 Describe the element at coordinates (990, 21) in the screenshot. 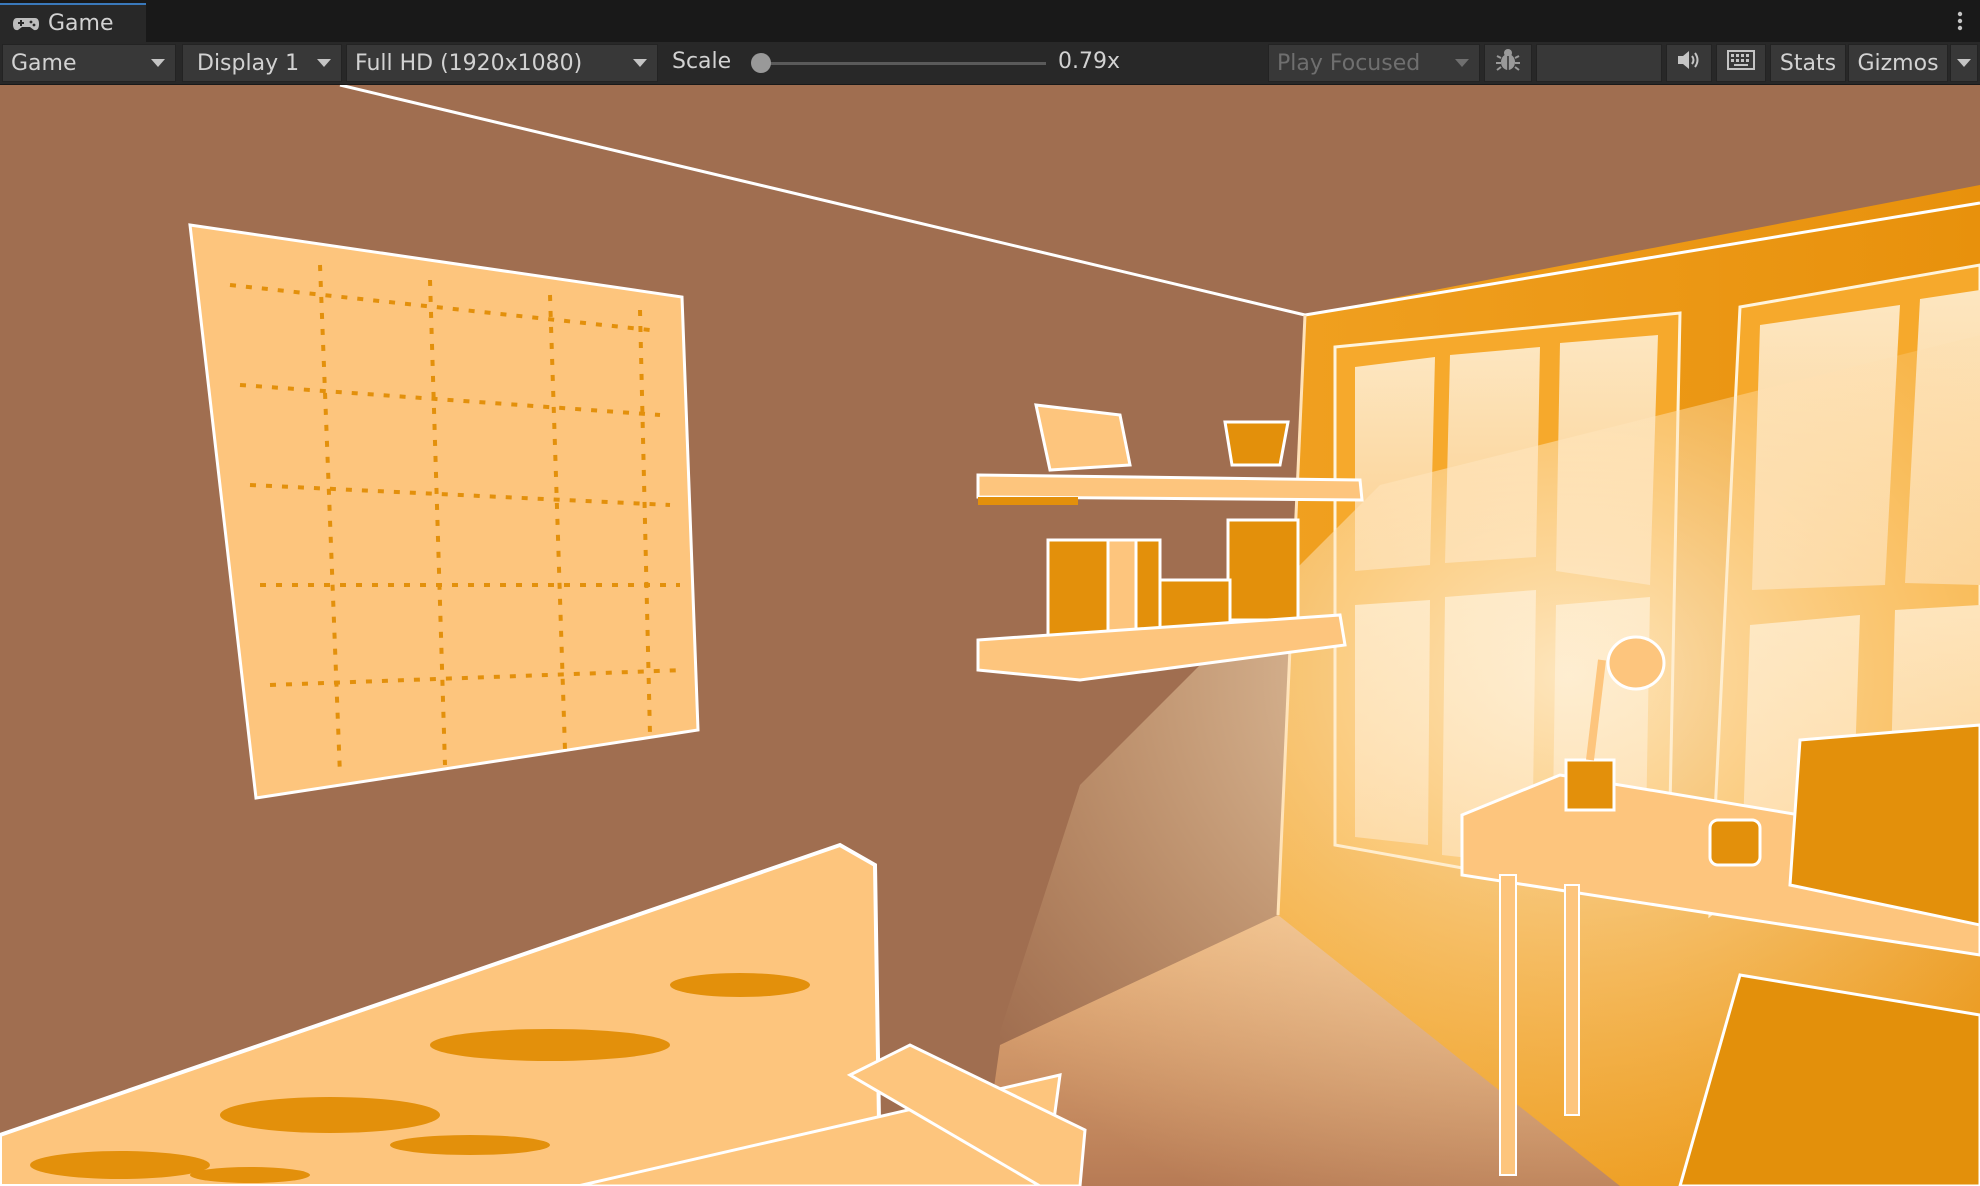

I see `tab-bar: Game` at that location.